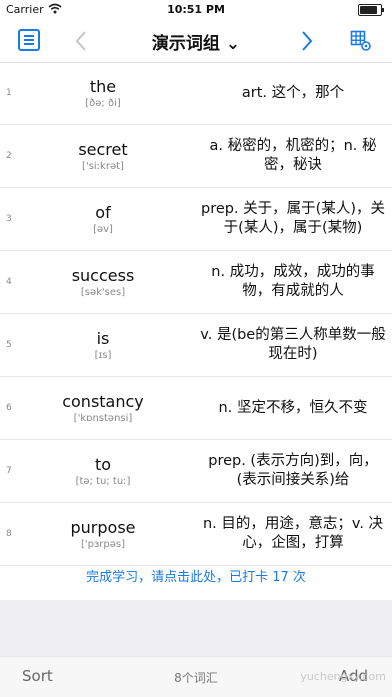  Describe the element at coordinates (103, 464) in the screenshot. I see `word-text: to` at that location.